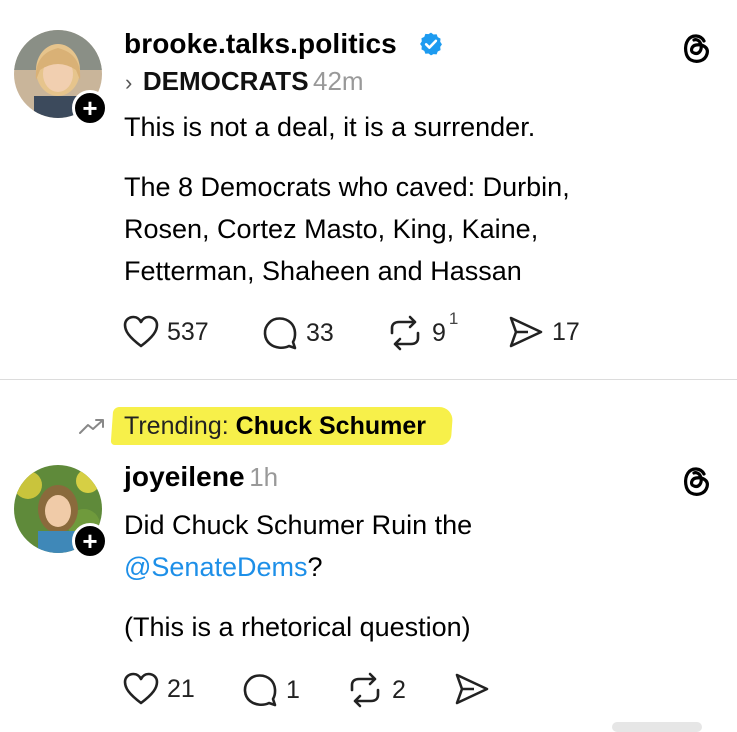  I want to click on post-text-line: Fetterman, Shaheen and Hassan, so click(323, 271).